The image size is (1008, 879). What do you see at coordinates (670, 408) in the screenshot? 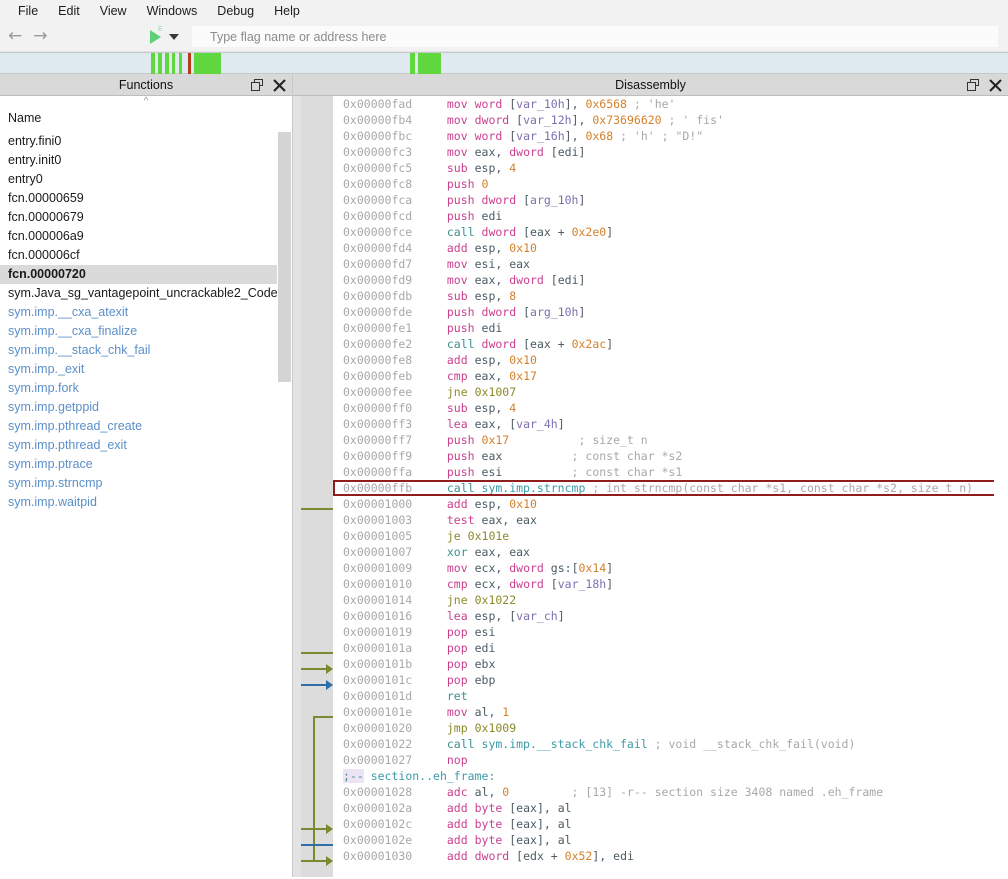
I see `disassembly-line: 0x00000ff0 sub esp, 4` at bounding box center [670, 408].